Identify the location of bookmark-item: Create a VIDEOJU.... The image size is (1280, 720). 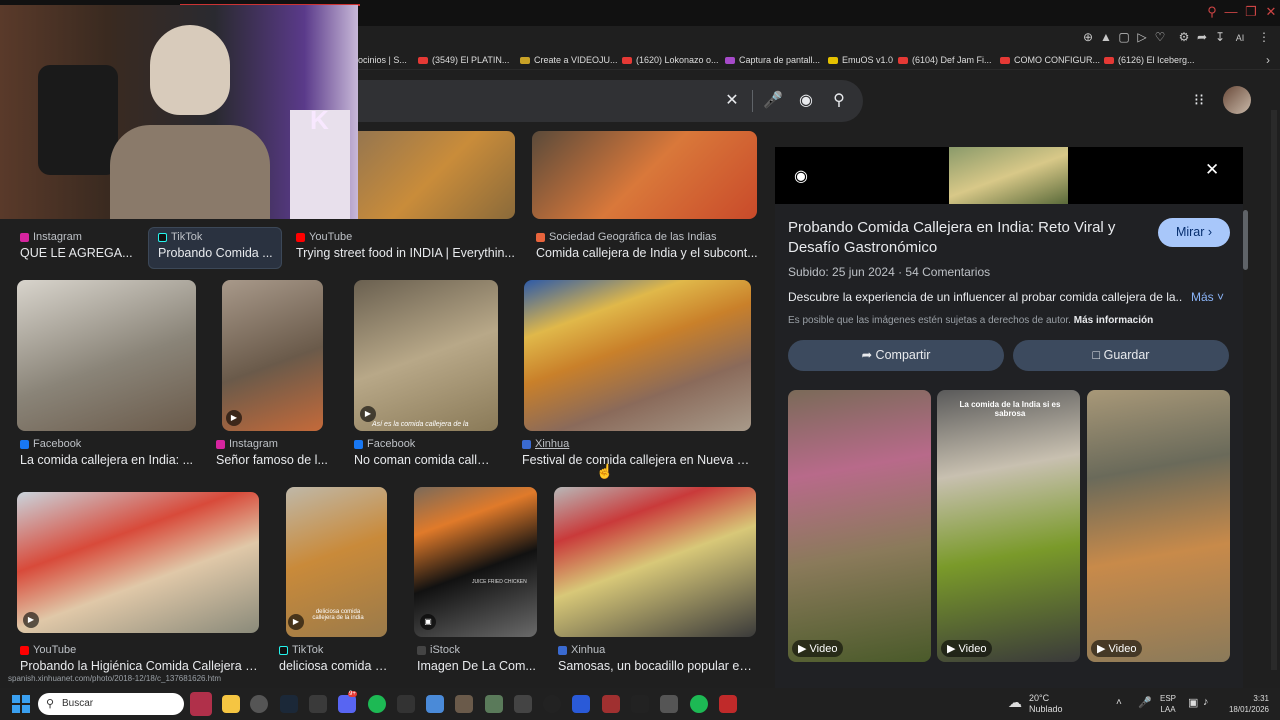
(569, 60).